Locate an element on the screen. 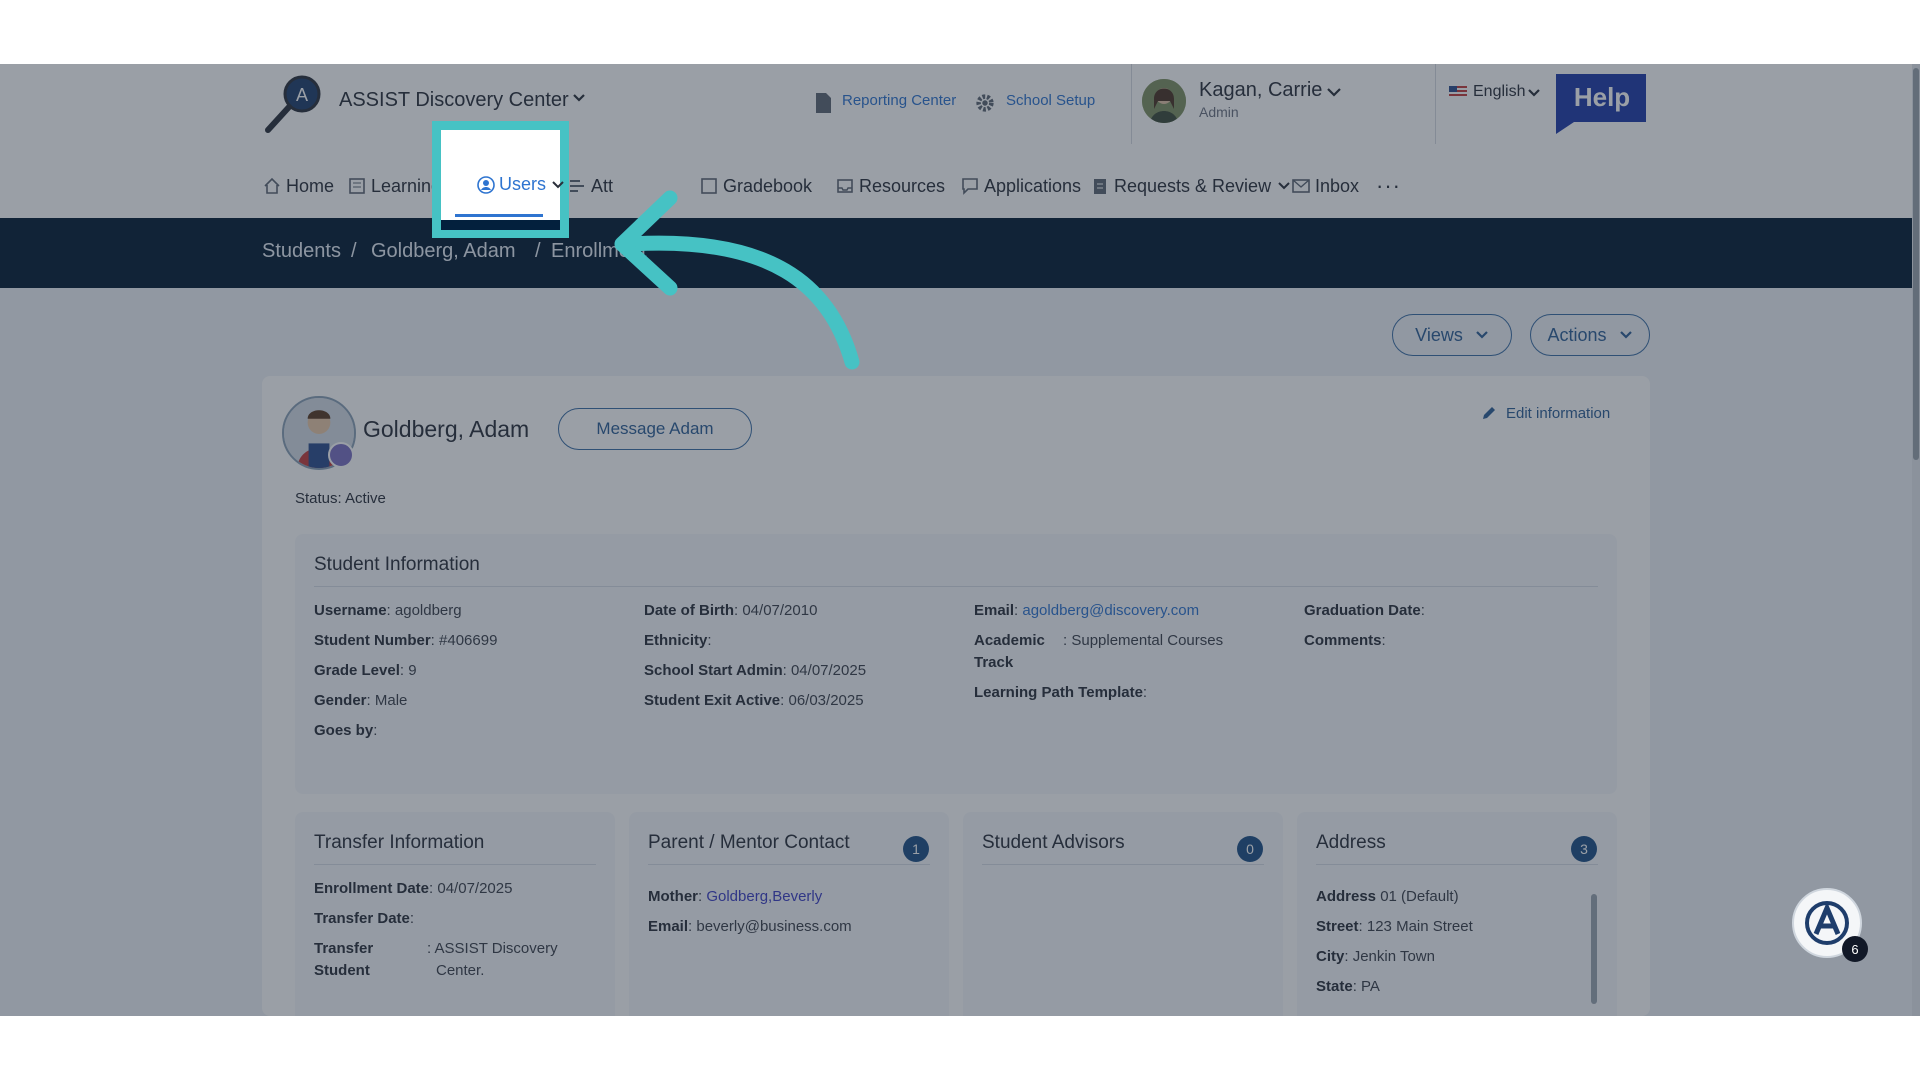  card-title: Address is located at coordinates (1351, 842).